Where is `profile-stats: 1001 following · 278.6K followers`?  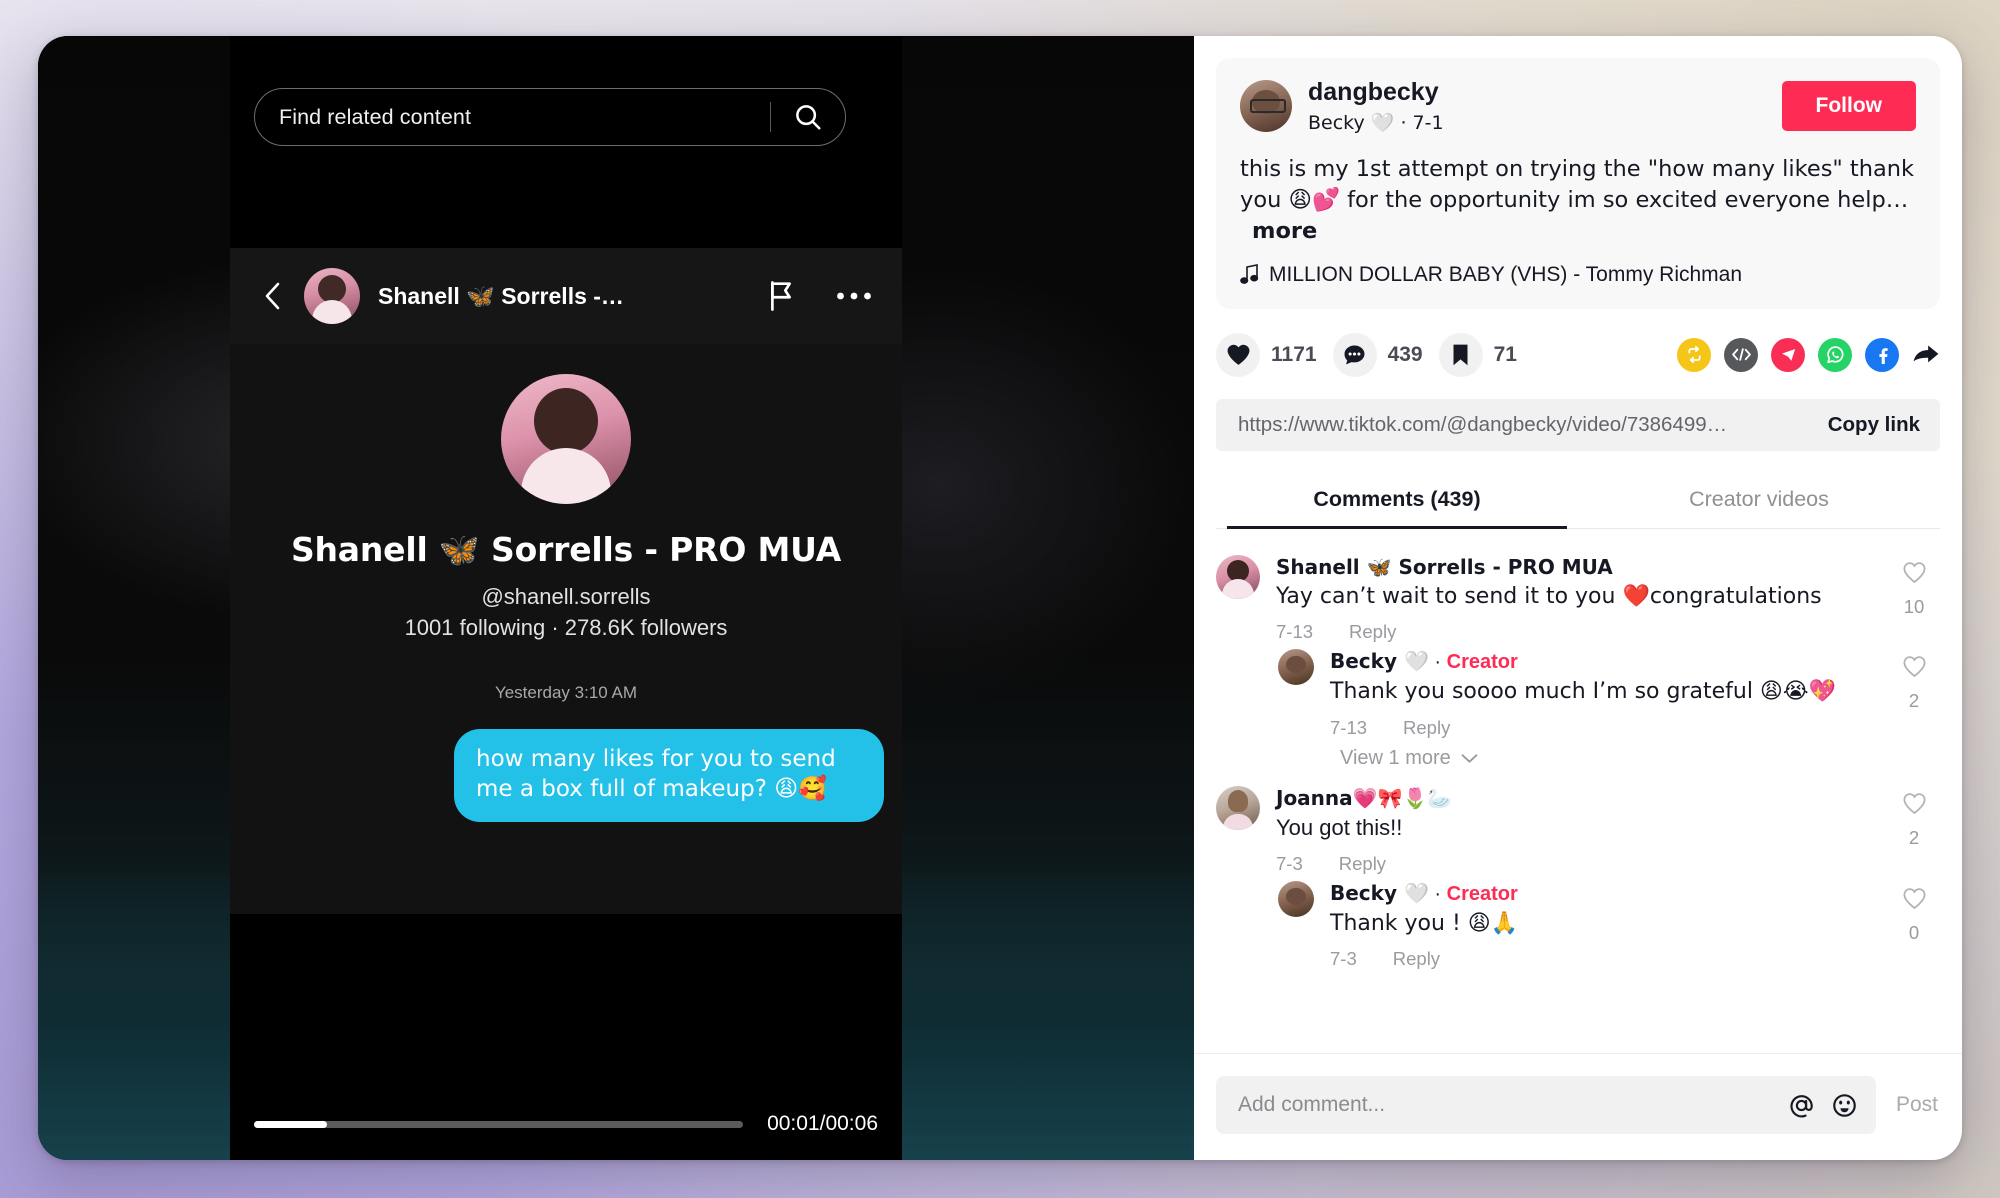 profile-stats: 1001 following · 278.6K followers is located at coordinates (566, 627).